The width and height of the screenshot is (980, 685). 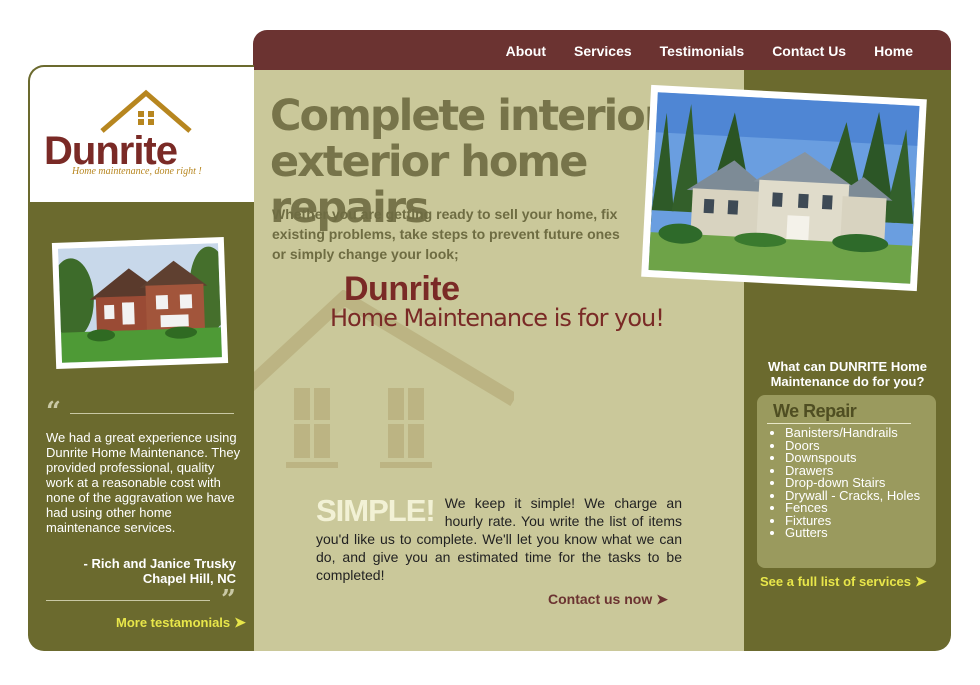 What do you see at coordinates (173, 622) in the screenshot?
I see `more-testimonials-label: More testamonials` at bounding box center [173, 622].